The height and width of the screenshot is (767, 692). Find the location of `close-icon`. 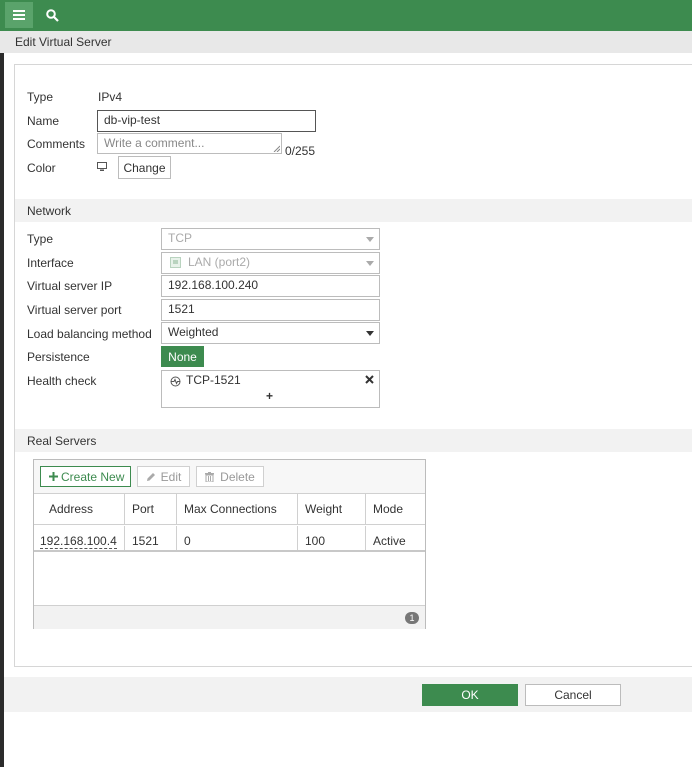

close-icon is located at coordinates (369, 379).